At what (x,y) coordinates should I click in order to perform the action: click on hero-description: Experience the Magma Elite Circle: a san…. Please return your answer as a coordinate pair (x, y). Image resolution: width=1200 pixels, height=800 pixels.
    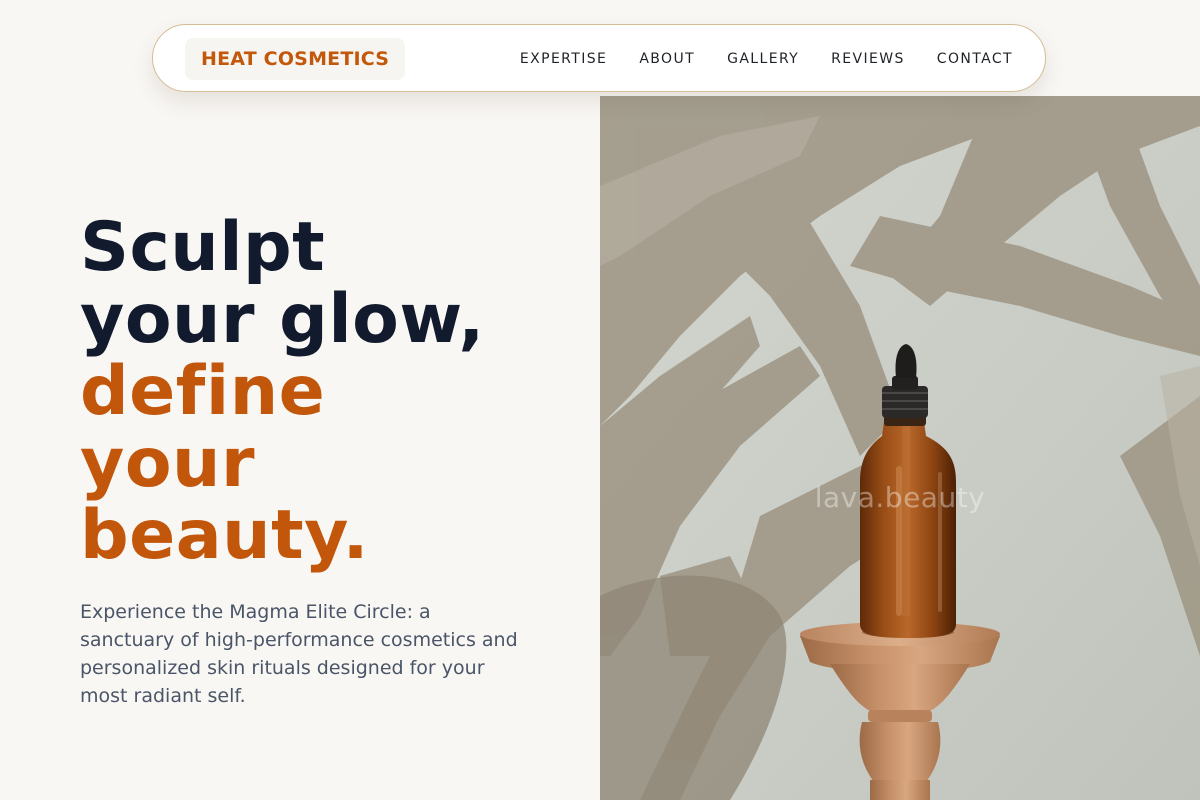
    Looking at the image, I should click on (299, 654).